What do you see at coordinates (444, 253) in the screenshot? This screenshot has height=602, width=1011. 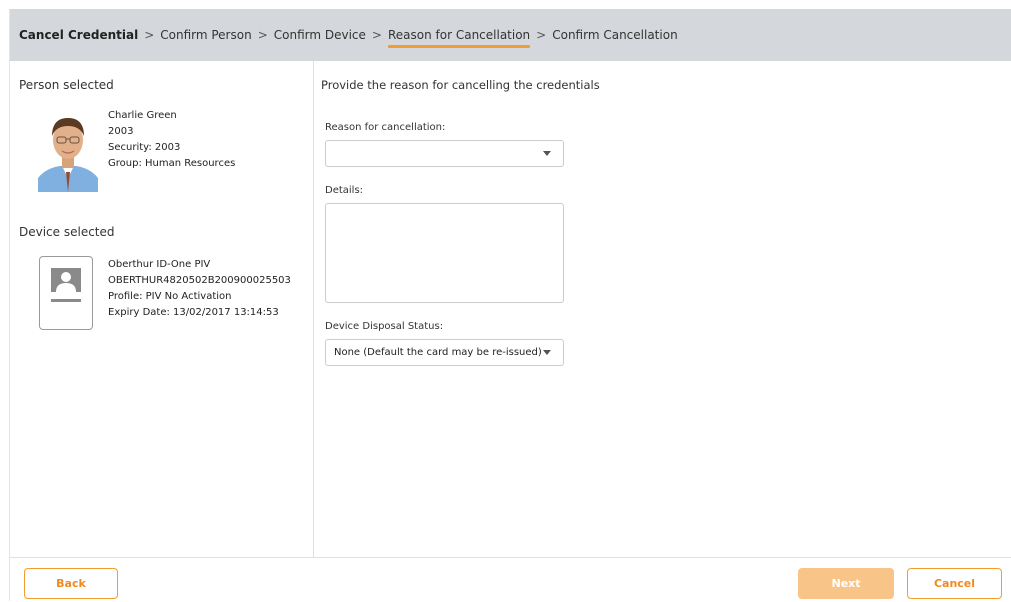 I see `details-textarea` at bounding box center [444, 253].